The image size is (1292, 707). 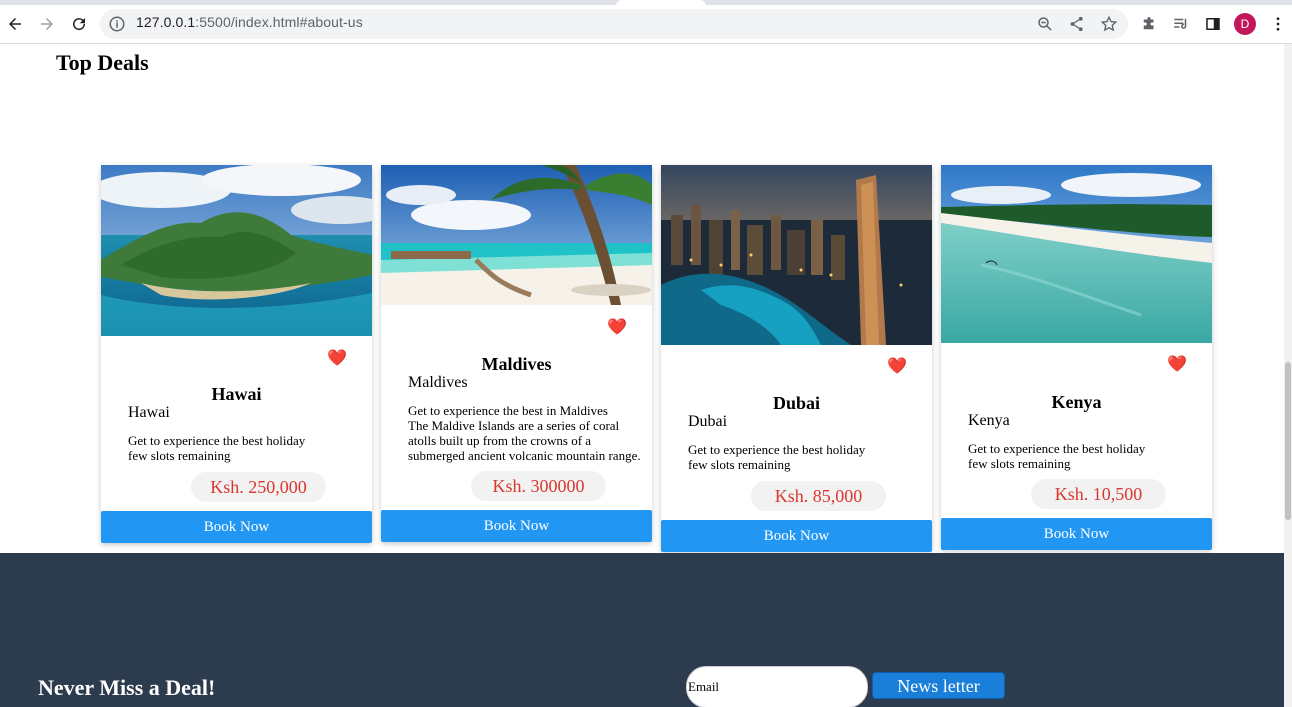 What do you see at coordinates (249, 22) in the screenshot?
I see `url-text: 127.0.0.1:5500/index.html#about-us` at bounding box center [249, 22].